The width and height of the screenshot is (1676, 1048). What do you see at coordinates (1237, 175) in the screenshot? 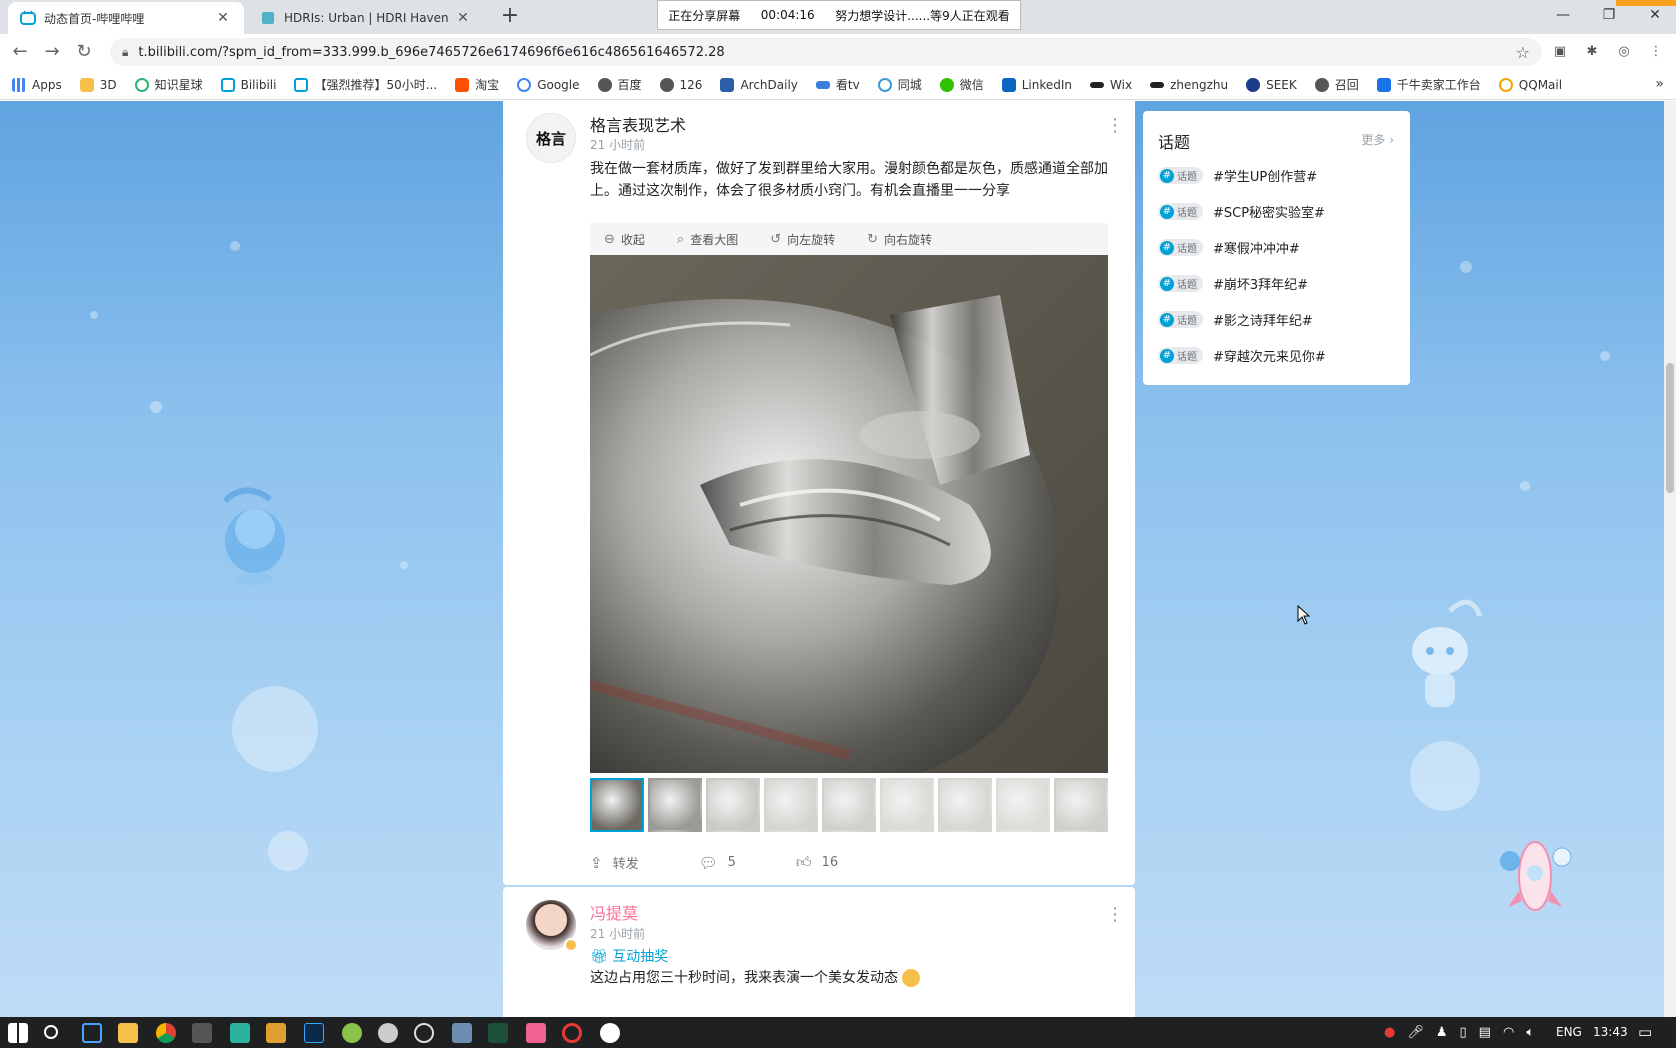
I see `topic-item: # 话题 #学生UP创作营#` at bounding box center [1237, 175].